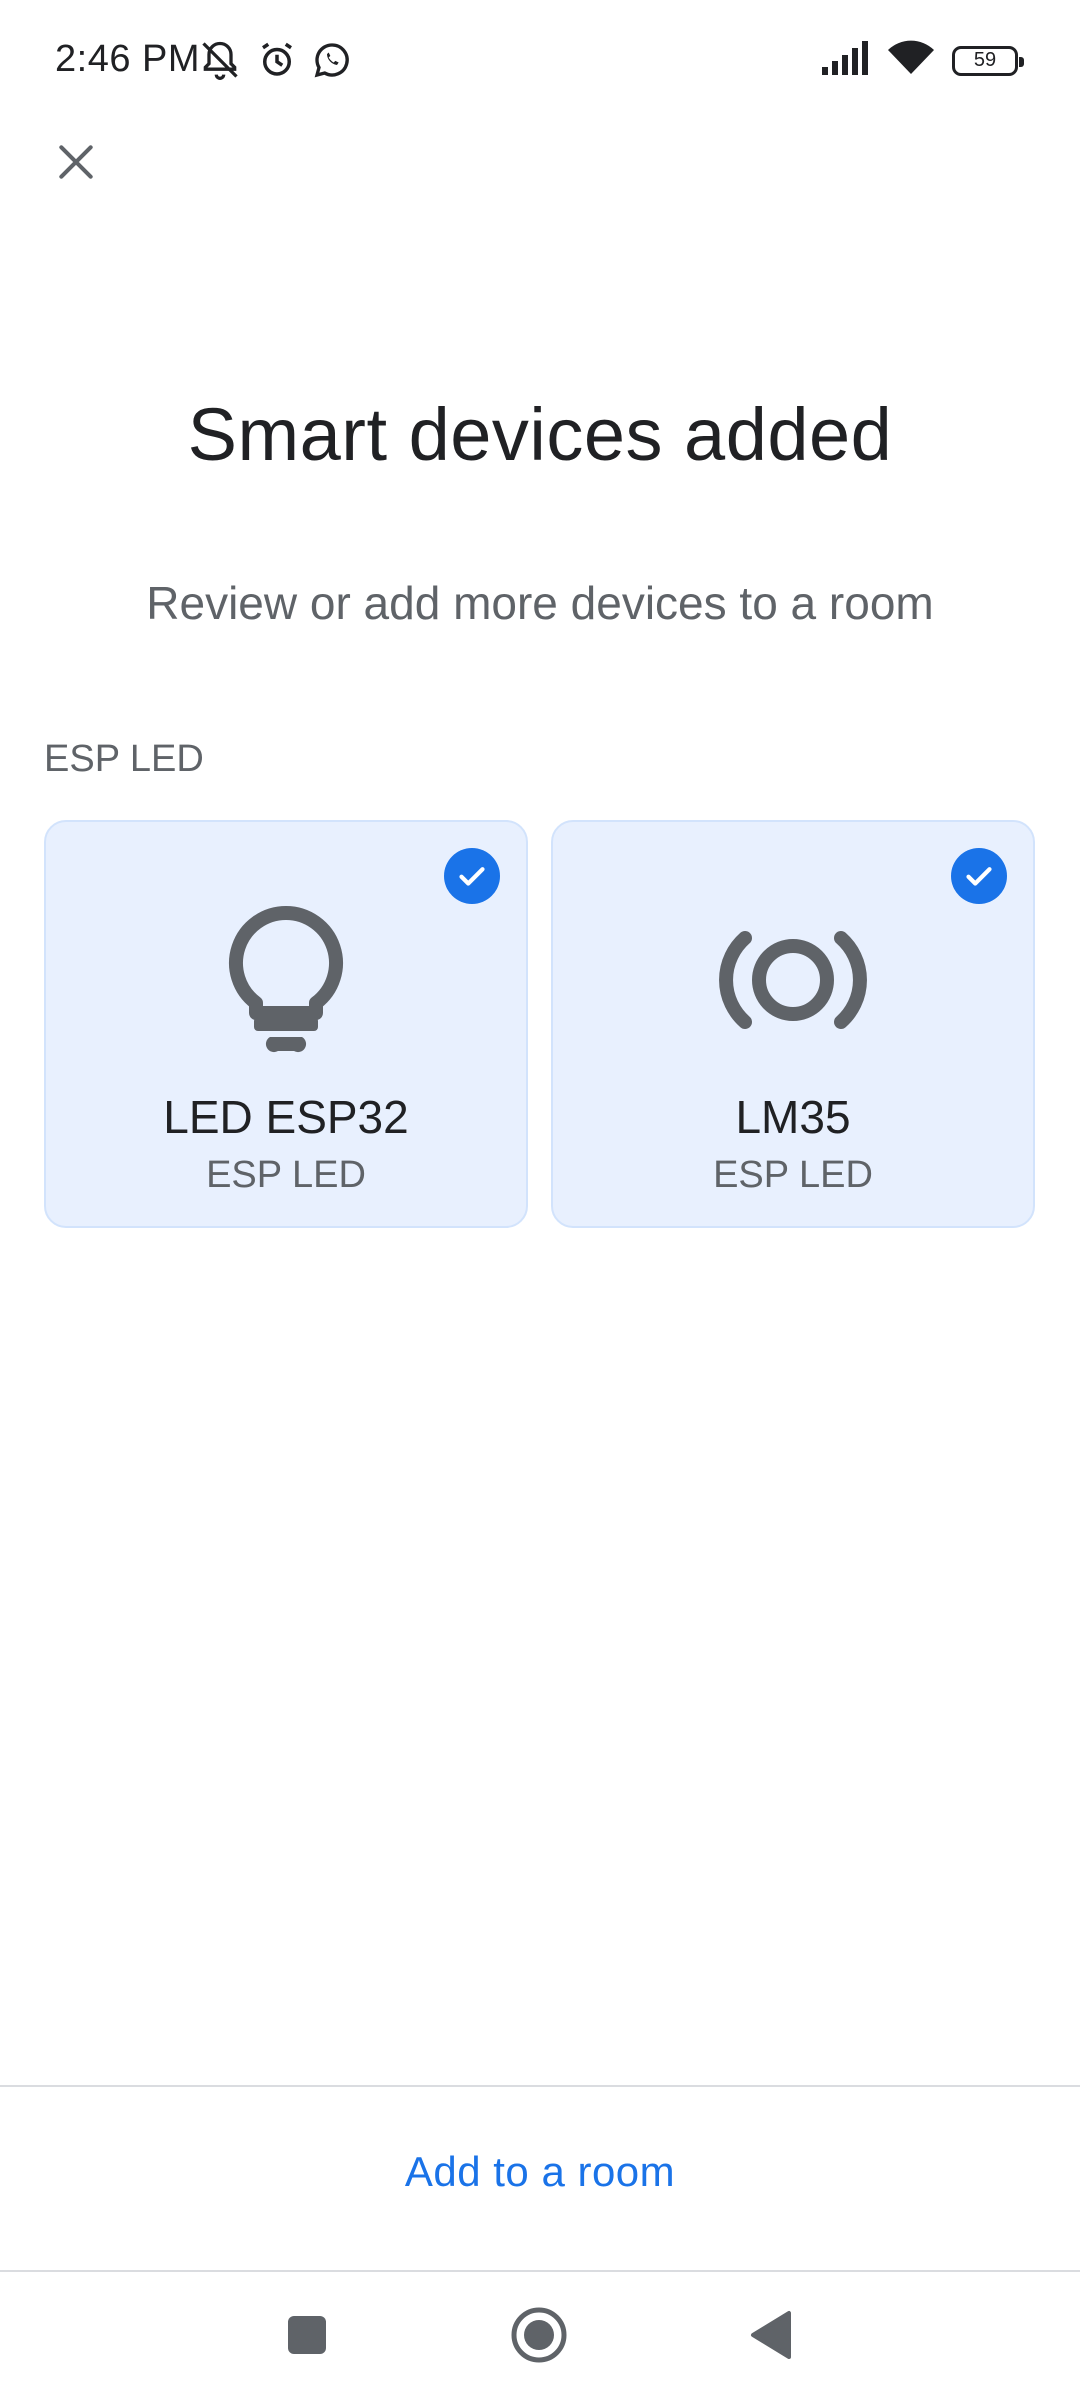 The image size is (1080, 2400). Describe the element at coordinates (793, 980) in the screenshot. I see `sensor-icon` at that location.